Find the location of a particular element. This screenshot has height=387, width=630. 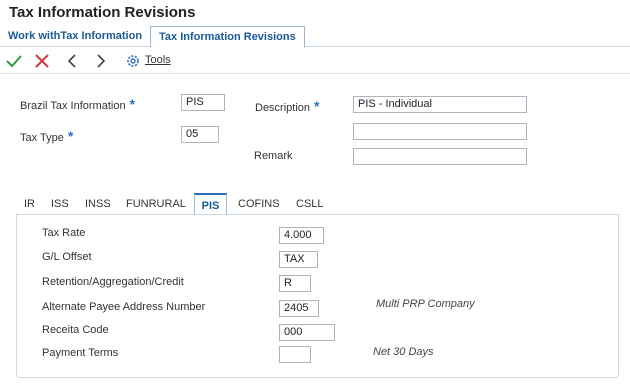

tab-cofins: COFINS is located at coordinates (259, 204).